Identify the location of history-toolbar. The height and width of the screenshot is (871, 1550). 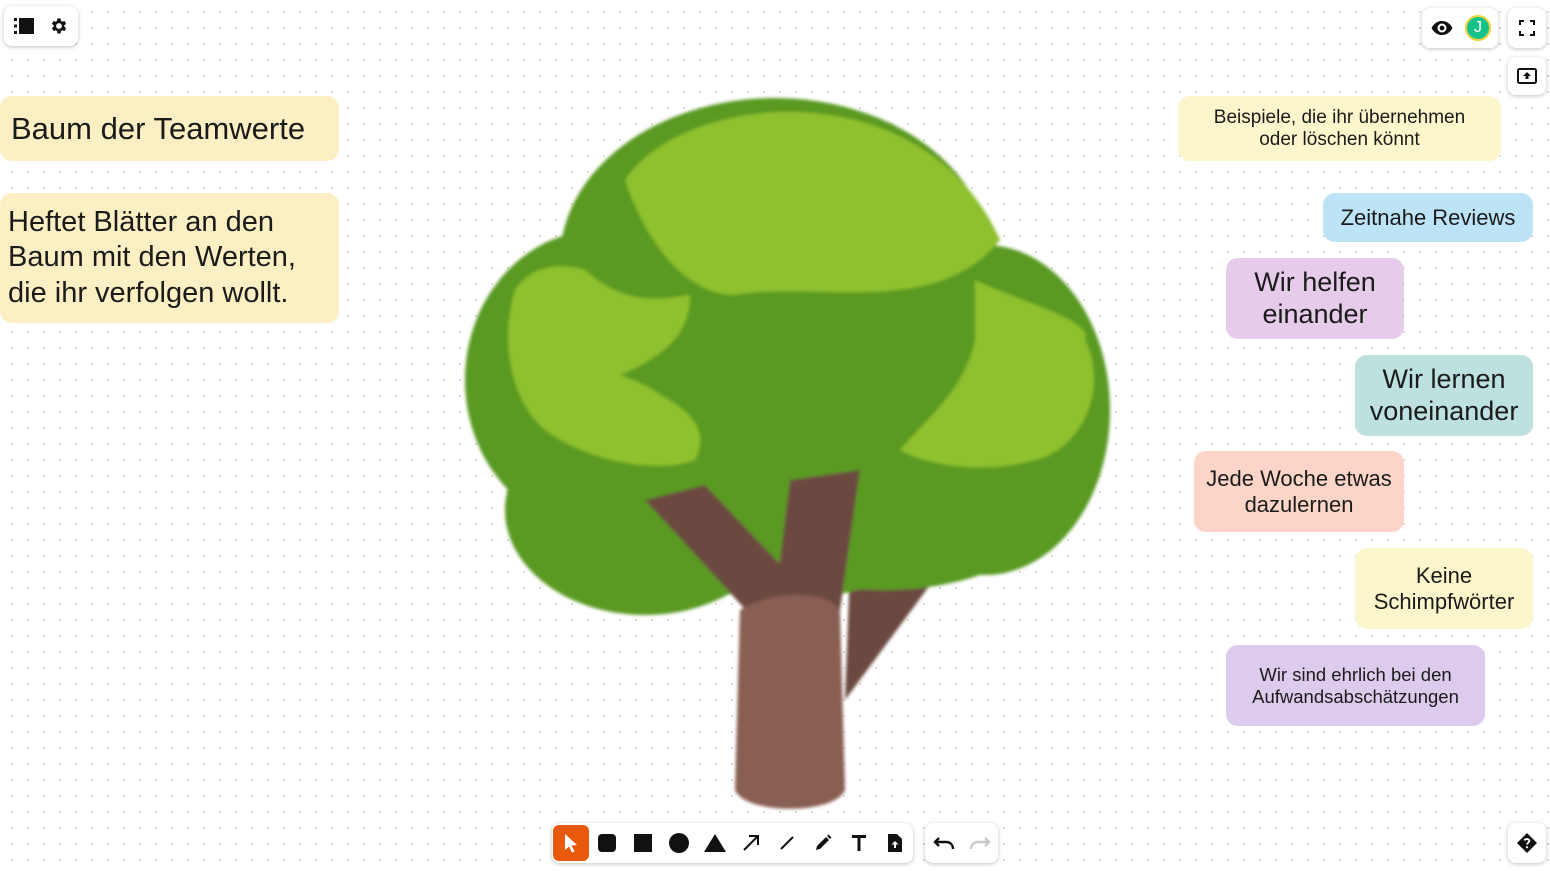
(961, 843).